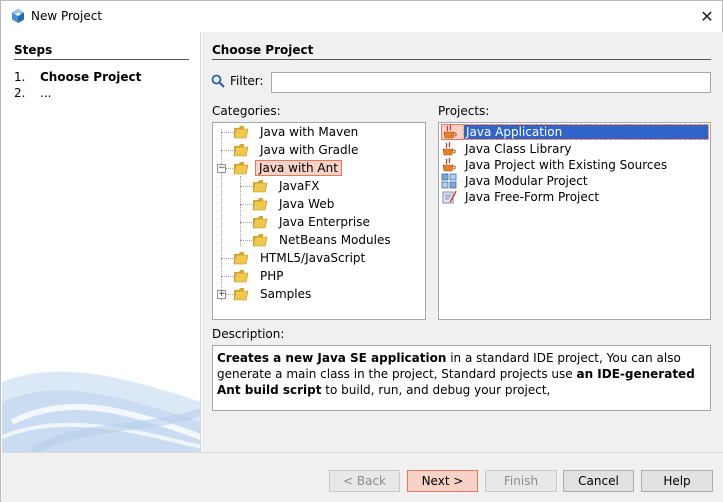 The width and height of the screenshot is (723, 502). What do you see at coordinates (521, 481) in the screenshot?
I see `finish-button: Finish` at bounding box center [521, 481].